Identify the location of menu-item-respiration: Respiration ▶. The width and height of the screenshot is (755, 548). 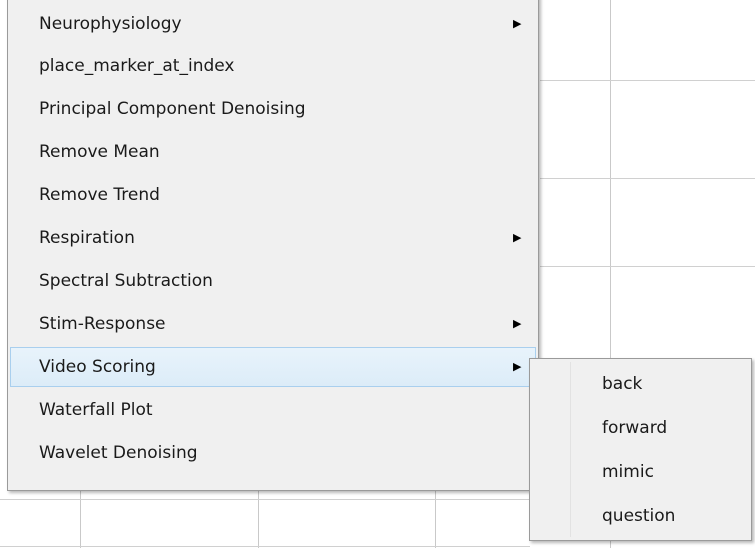
(273, 238).